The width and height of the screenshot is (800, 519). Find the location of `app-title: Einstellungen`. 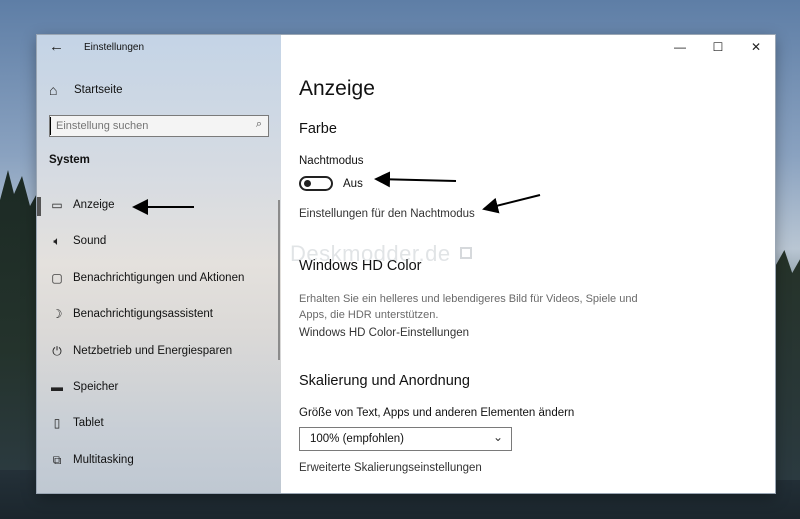

app-title: Einstellungen is located at coordinates (114, 47).